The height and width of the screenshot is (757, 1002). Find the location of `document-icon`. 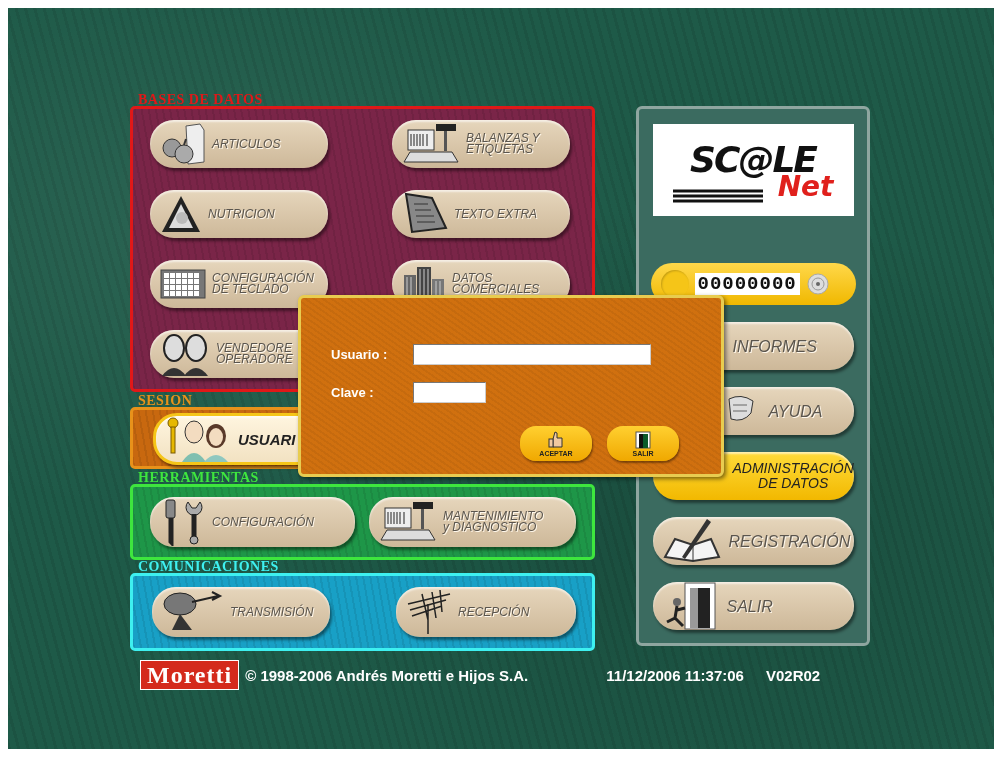

document-icon is located at coordinates (425, 214).